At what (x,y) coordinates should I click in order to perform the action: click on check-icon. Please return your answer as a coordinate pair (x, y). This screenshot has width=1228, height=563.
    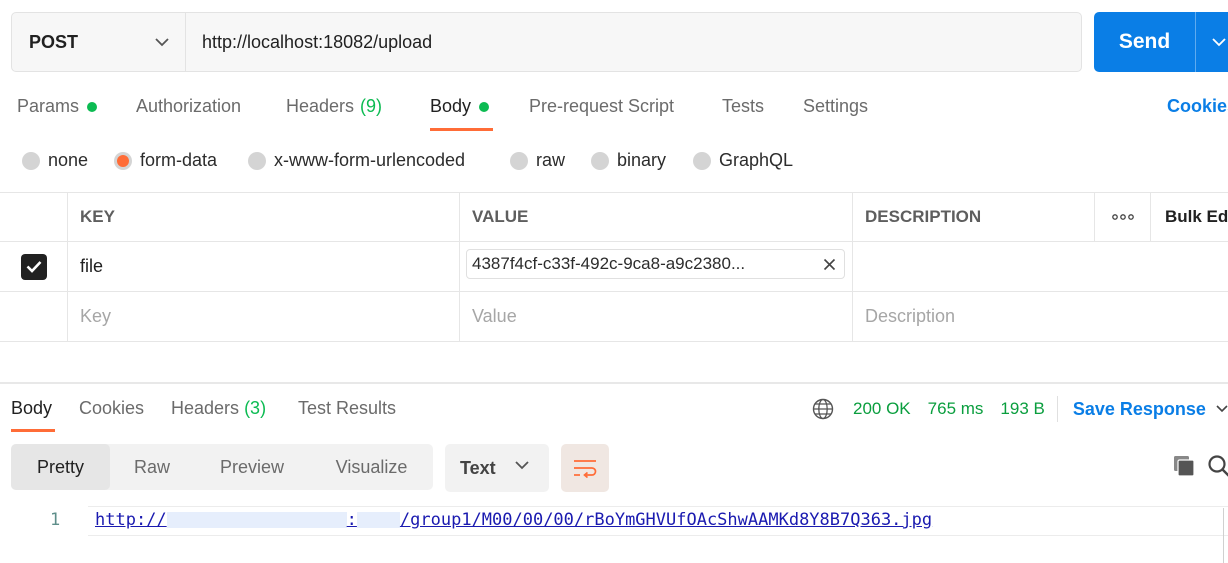
    Looking at the image, I should click on (33, 267).